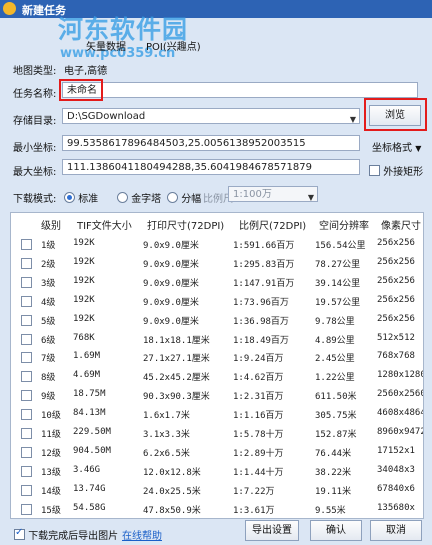 The height and width of the screenshot is (545, 432). I want to click on table-cell: 15级, so click(51, 510).